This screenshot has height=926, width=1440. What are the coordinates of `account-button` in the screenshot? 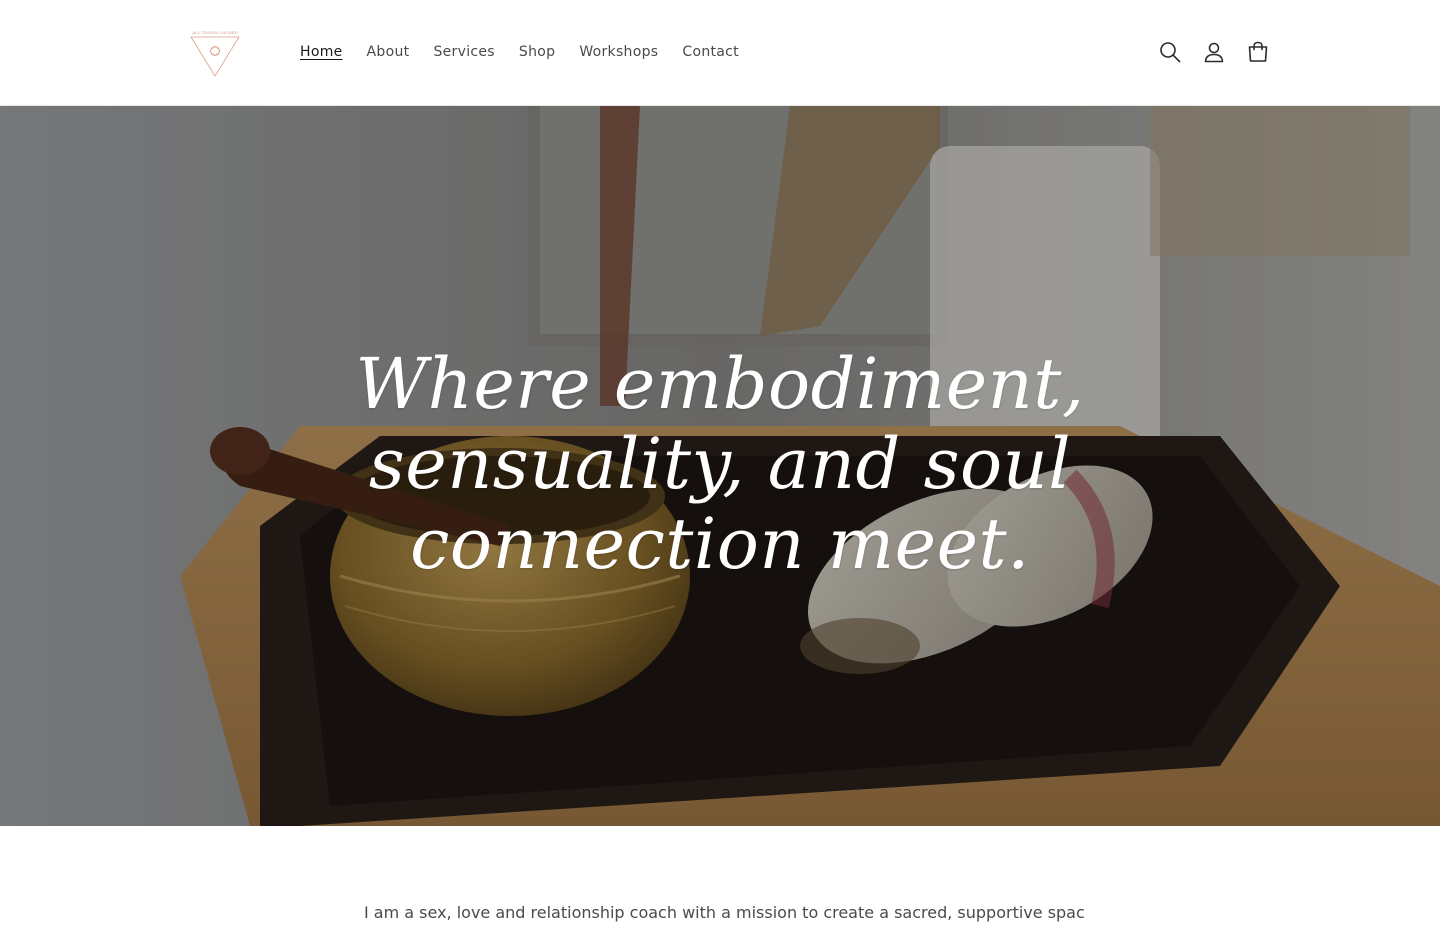 It's located at (1214, 52).